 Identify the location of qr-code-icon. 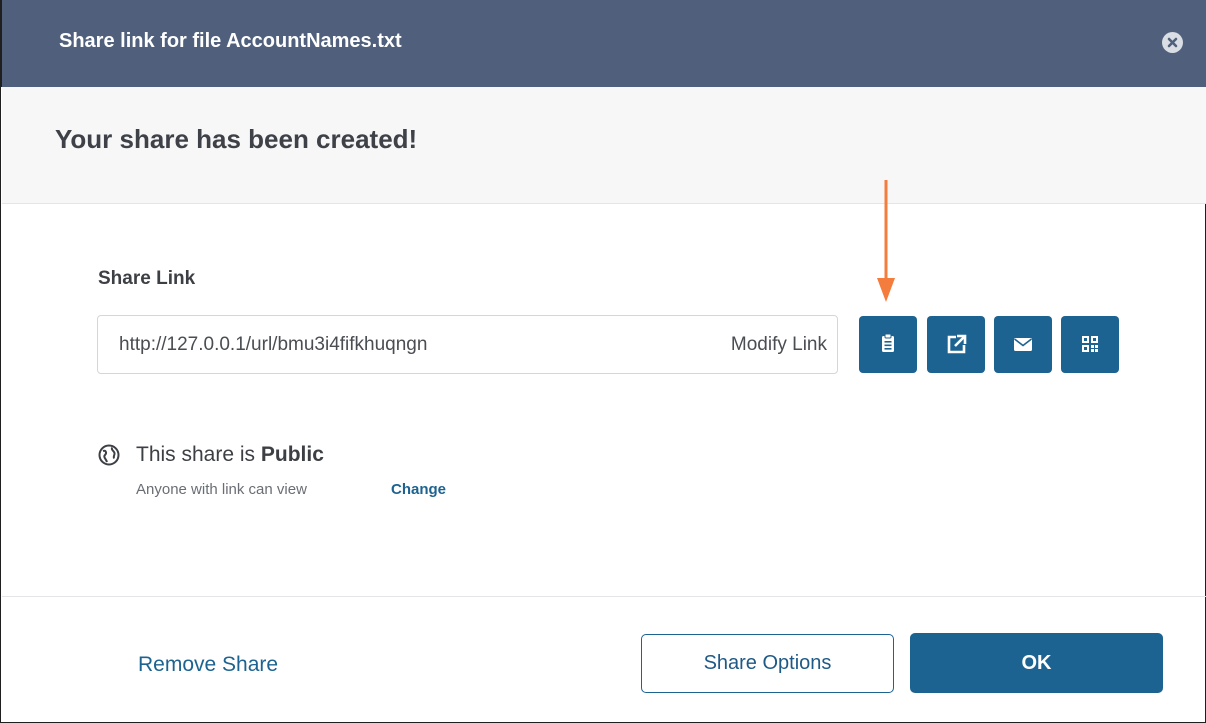
(1090, 344).